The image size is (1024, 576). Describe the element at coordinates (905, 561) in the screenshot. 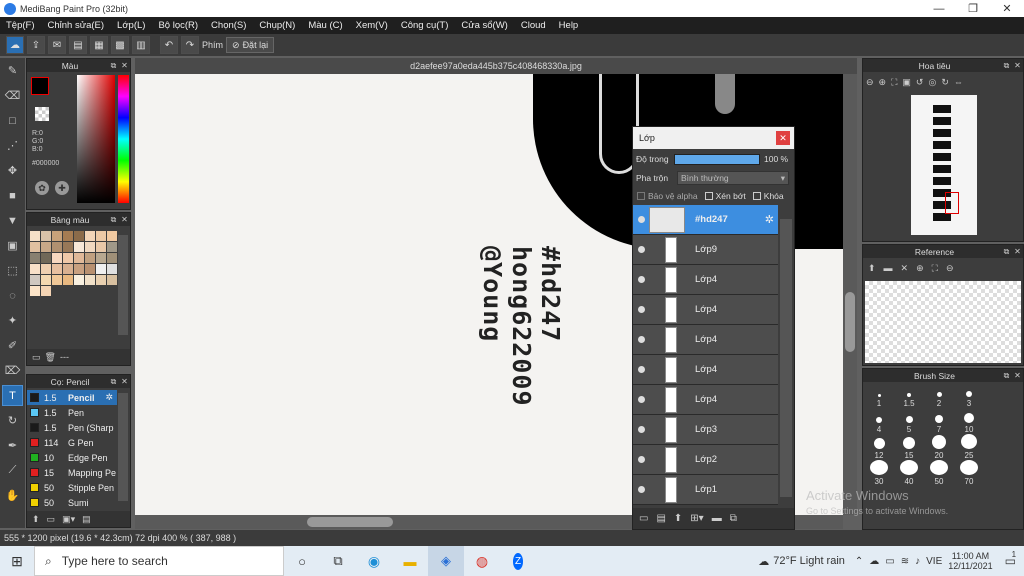

I see `wifi-icon: ≋` at that location.